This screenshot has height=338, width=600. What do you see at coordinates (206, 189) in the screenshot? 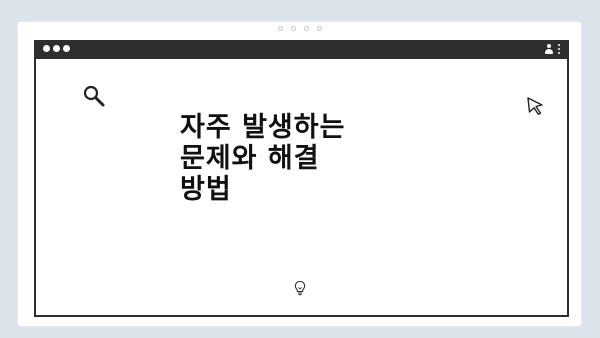
I see `title-line: 방법` at bounding box center [206, 189].